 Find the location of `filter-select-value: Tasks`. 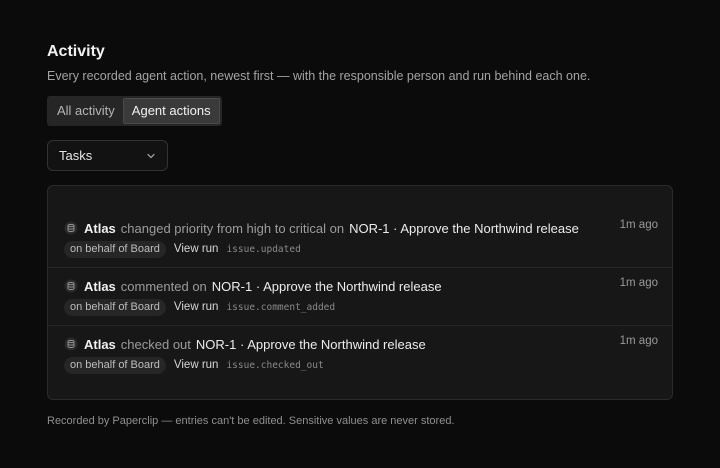

filter-select-value: Tasks is located at coordinates (76, 155).